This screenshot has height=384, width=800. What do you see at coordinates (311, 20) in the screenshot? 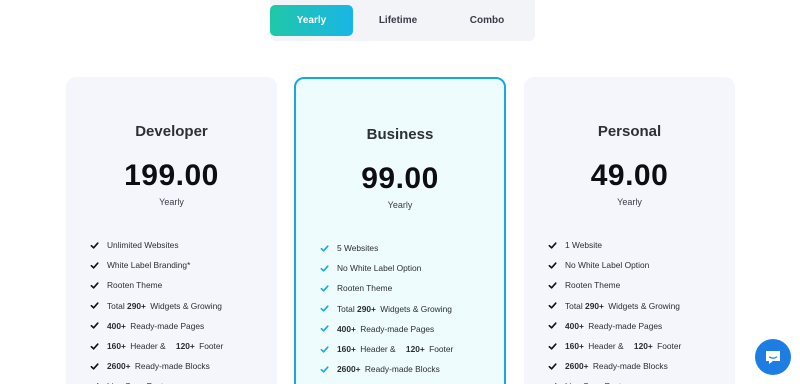
I see `tab-yearly: Yearly` at bounding box center [311, 20].